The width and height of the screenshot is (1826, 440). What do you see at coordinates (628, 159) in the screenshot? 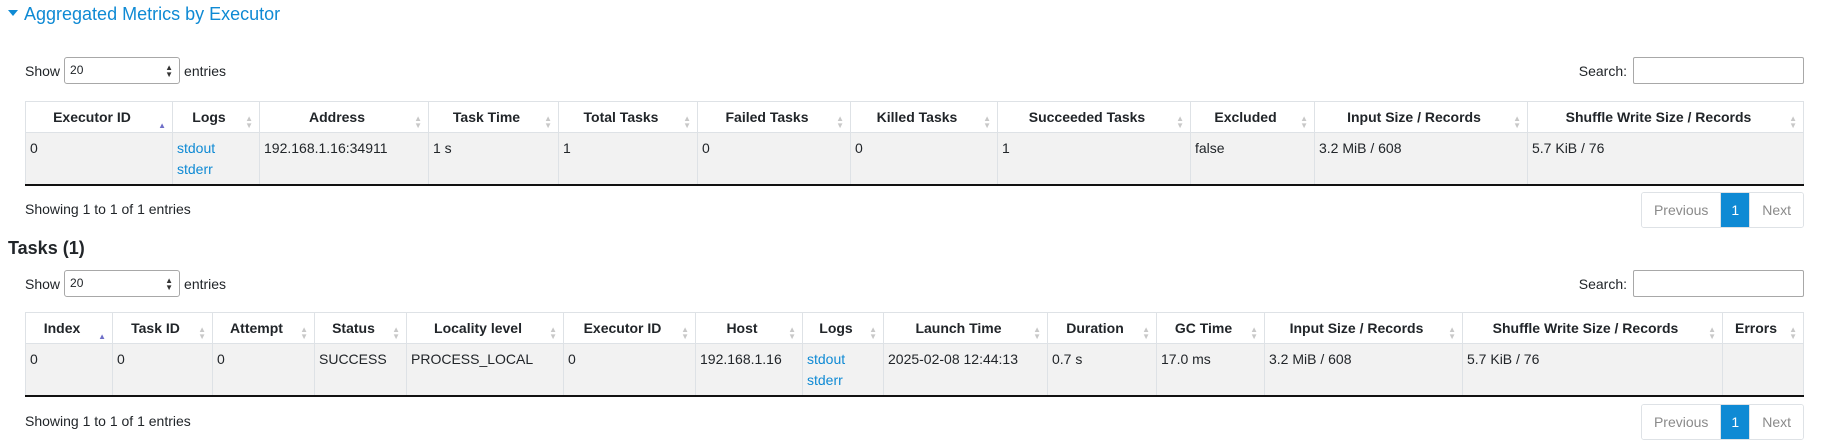
I see `cell-total-tasks: 1` at bounding box center [628, 159].